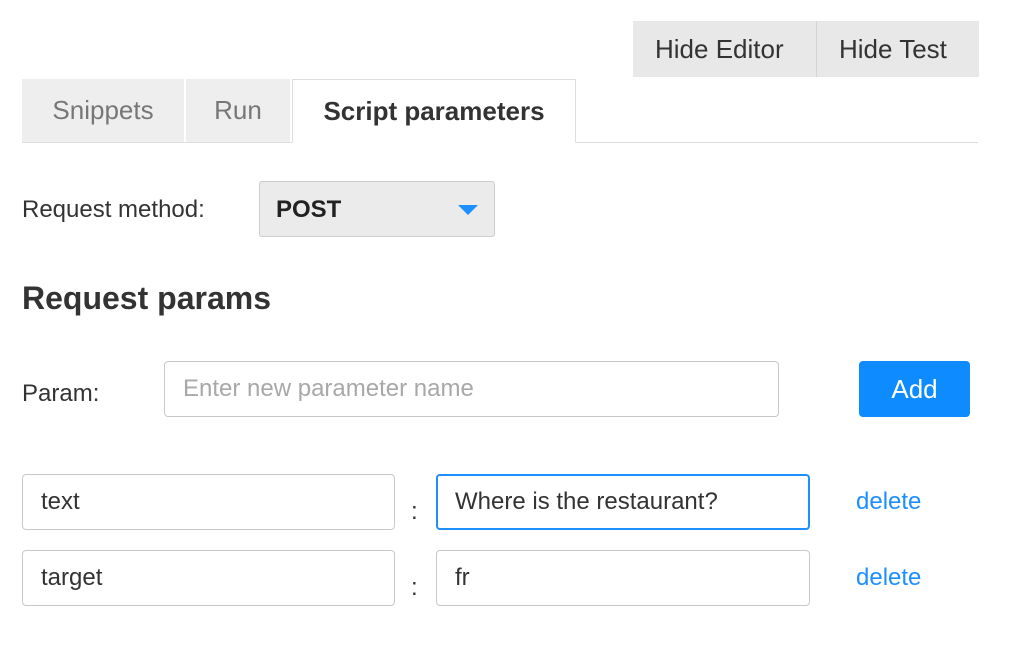 Image resolution: width=1024 pixels, height=657 pixels. I want to click on tab-run: Run, so click(238, 110).